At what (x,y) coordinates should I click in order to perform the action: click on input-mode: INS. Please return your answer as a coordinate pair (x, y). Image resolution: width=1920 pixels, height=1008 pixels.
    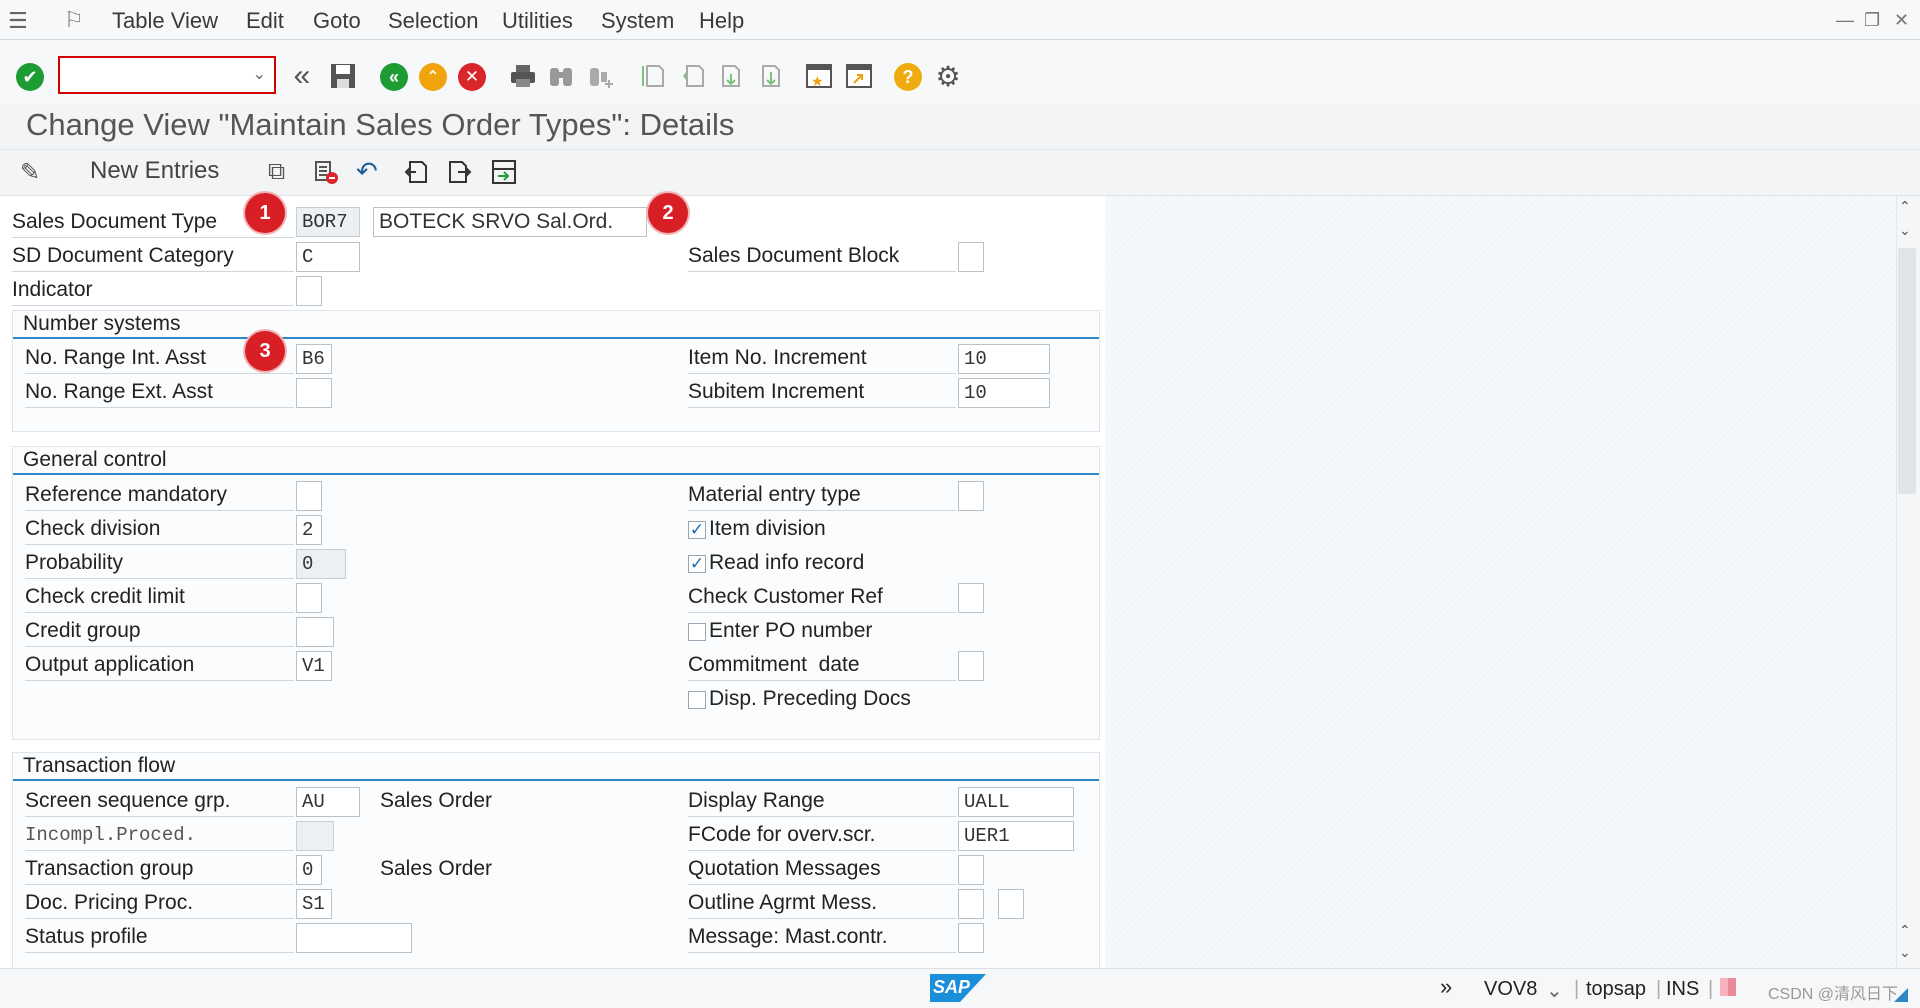
    Looking at the image, I should click on (1683, 989).